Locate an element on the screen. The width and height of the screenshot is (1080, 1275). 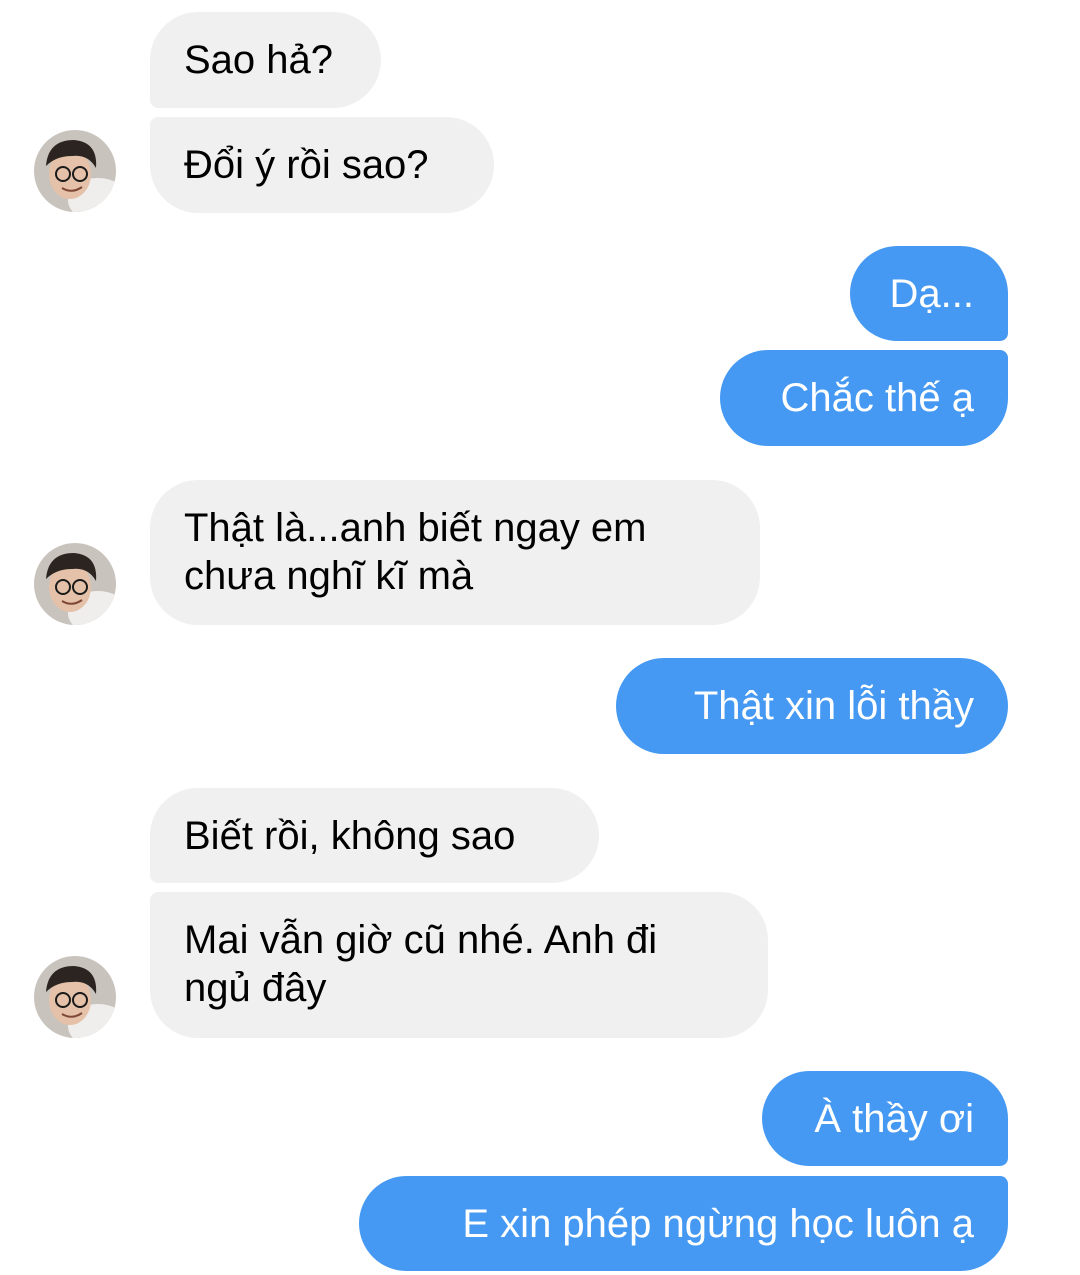
message-text: Chắc thế ạ is located at coordinates (877, 398).